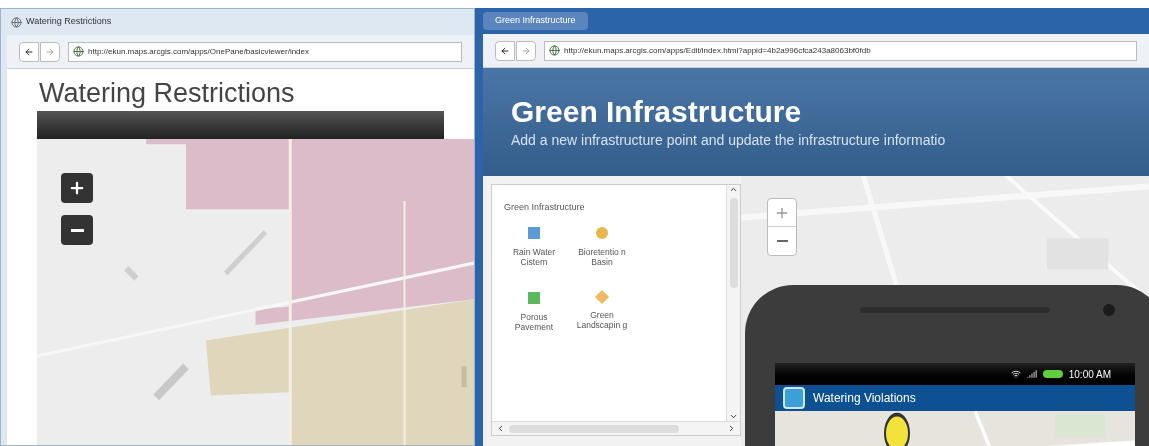 Image resolution: width=1149 pixels, height=446 pixels. What do you see at coordinates (500, 428) in the screenshot?
I see `scroll-left-icon` at bounding box center [500, 428].